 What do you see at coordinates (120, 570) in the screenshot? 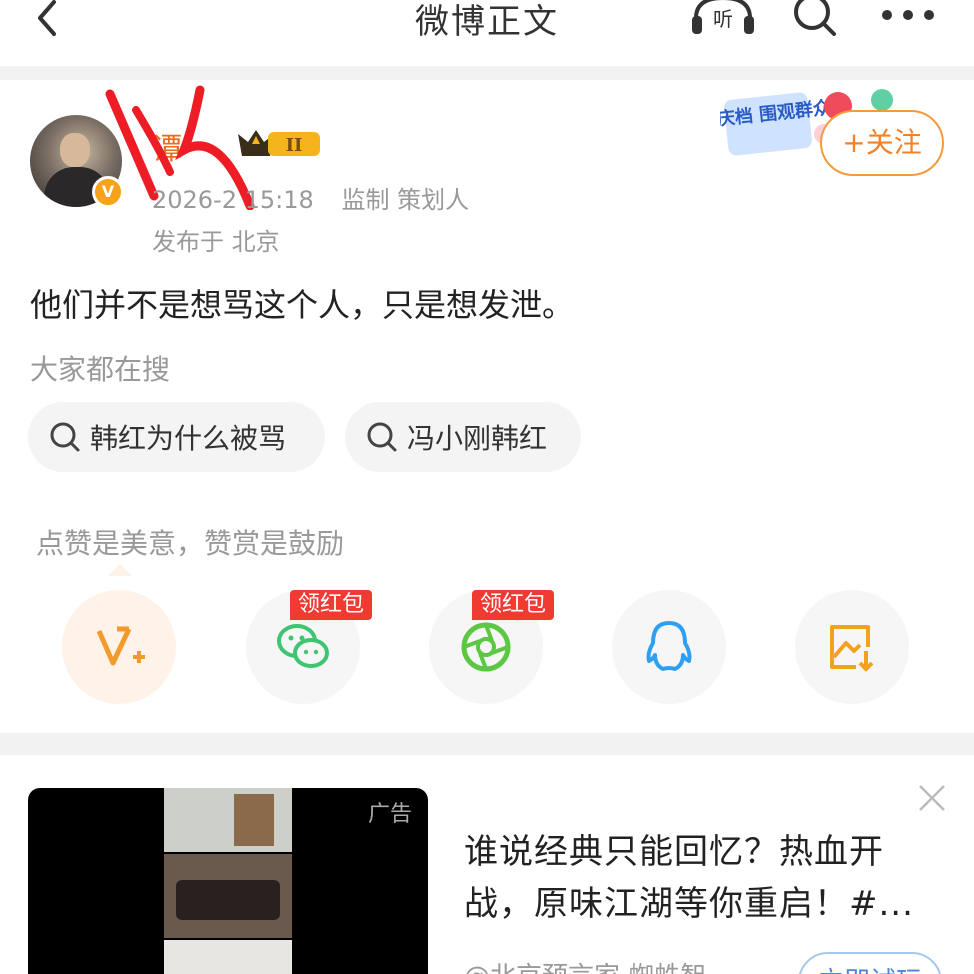
I see `reward-pointer` at bounding box center [120, 570].